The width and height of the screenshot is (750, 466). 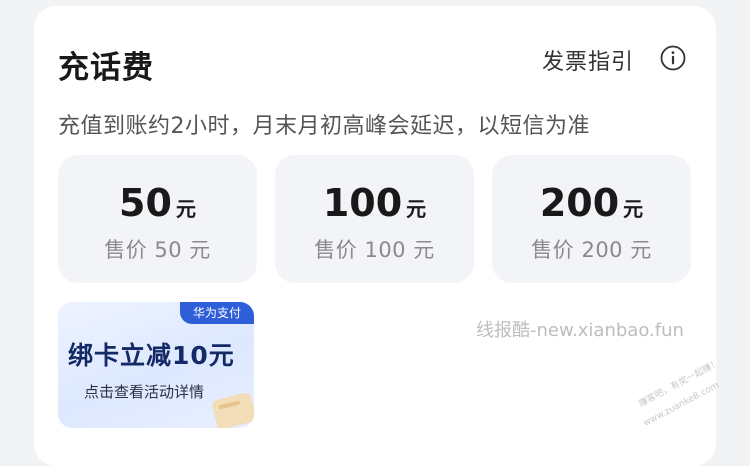 What do you see at coordinates (144, 392) in the screenshot?
I see `promo-subtext: 点击查看活动详情` at bounding box center [144, 392].